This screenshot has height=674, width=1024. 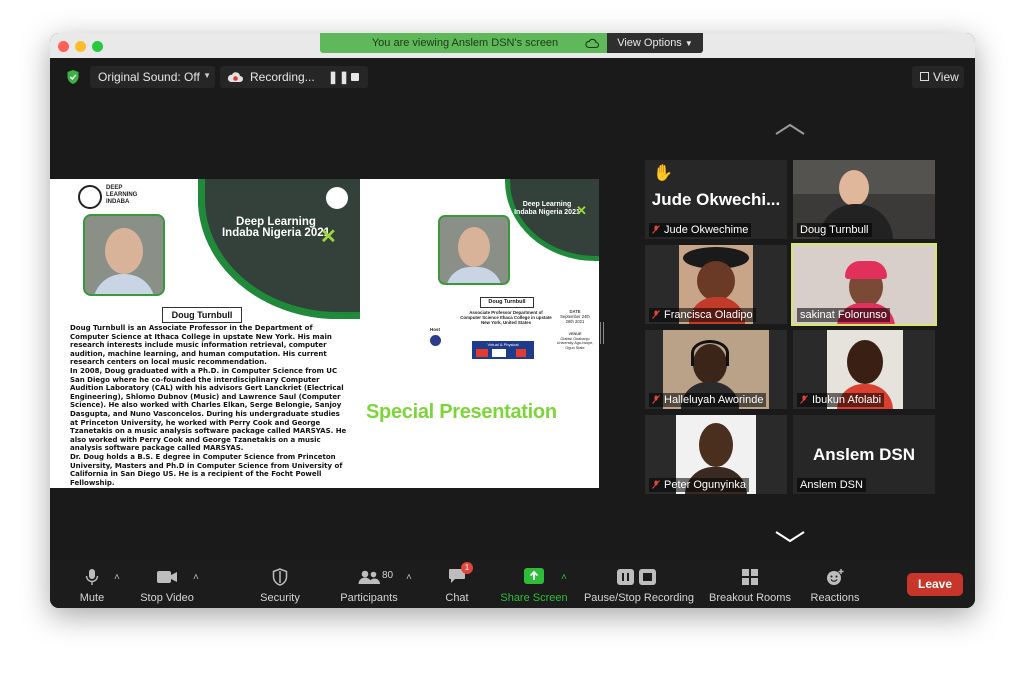 What do you see at coordinates (474, 250) in the screenshot?
I see `speaker-photo-small` at bounding box center [474, 250].